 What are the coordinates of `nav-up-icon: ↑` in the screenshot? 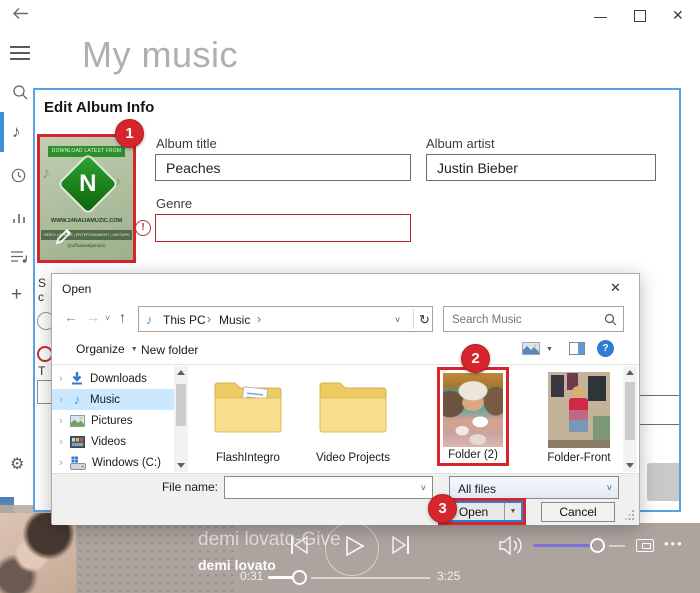 It's located at (122, 317).